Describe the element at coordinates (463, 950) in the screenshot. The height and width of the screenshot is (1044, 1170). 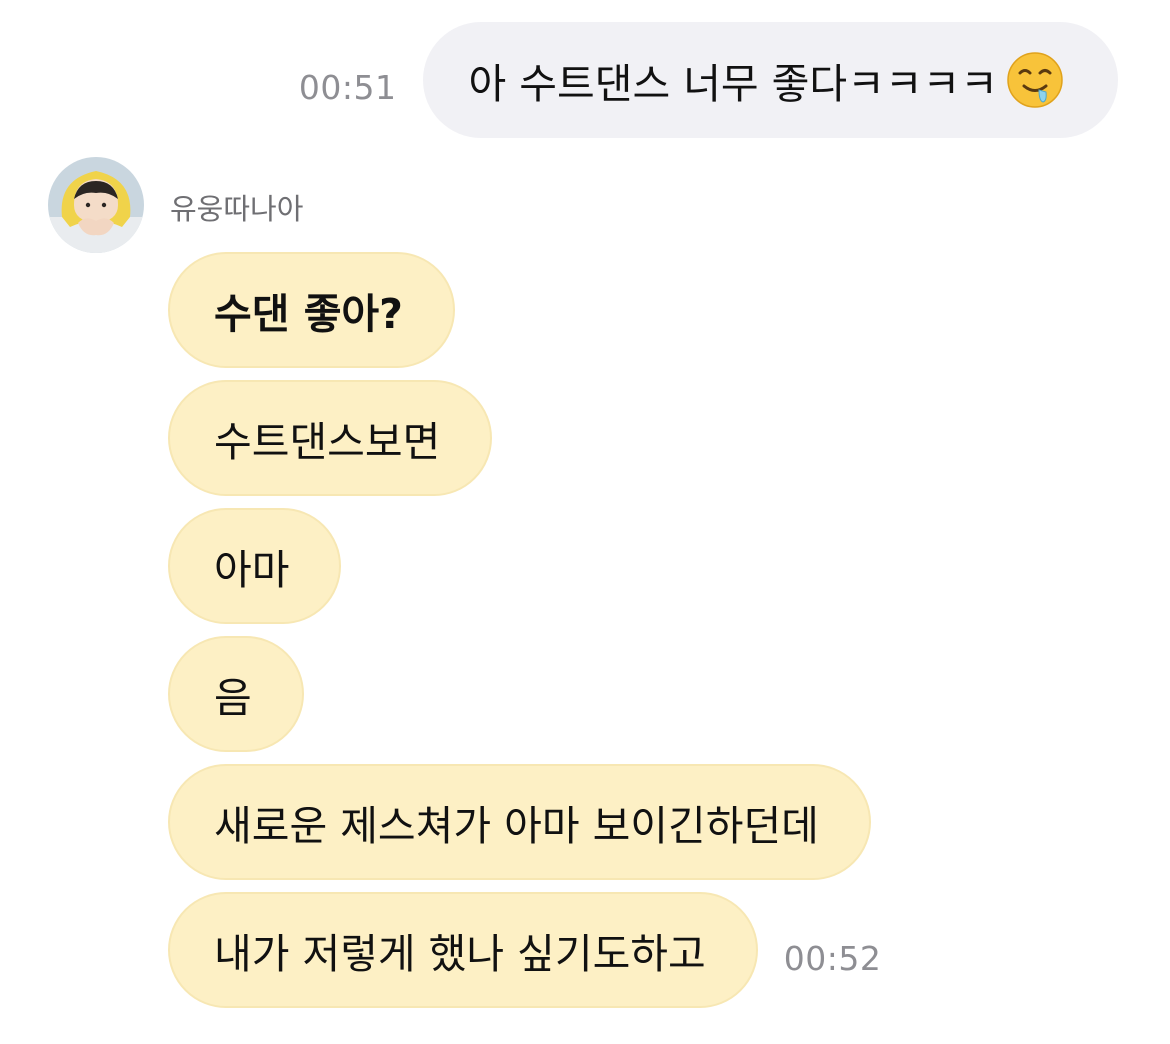
I see `received-message-bubble: 내가 저렇게 했나 싶기도하고` at that location.